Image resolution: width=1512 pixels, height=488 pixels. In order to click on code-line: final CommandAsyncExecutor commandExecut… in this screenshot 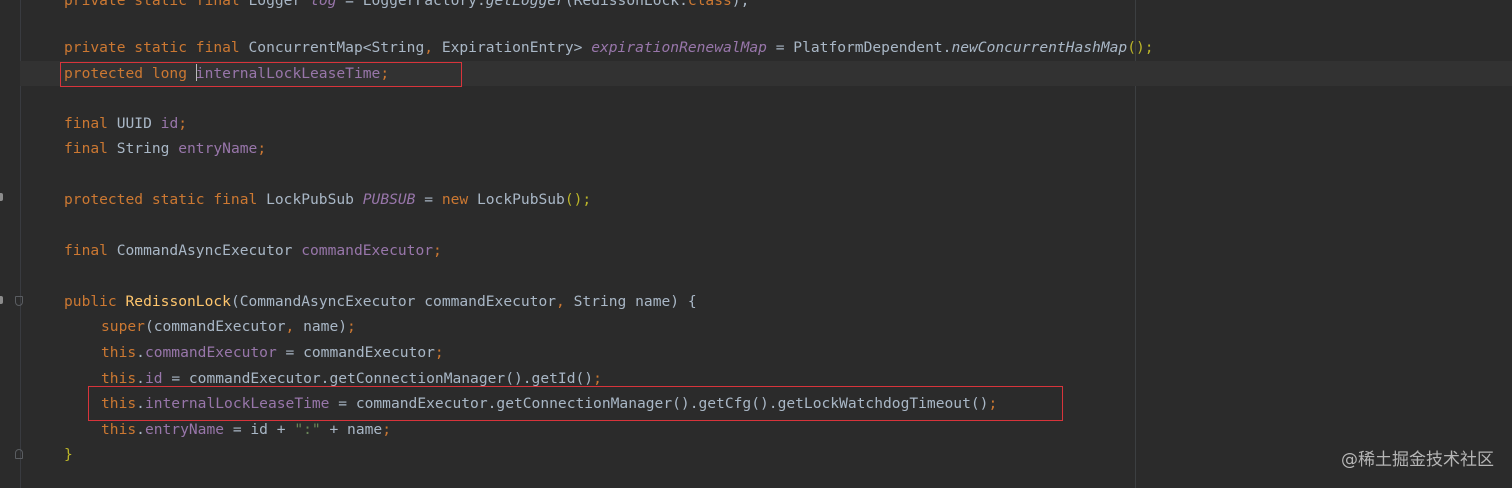, I will do `click(253, 250)`.